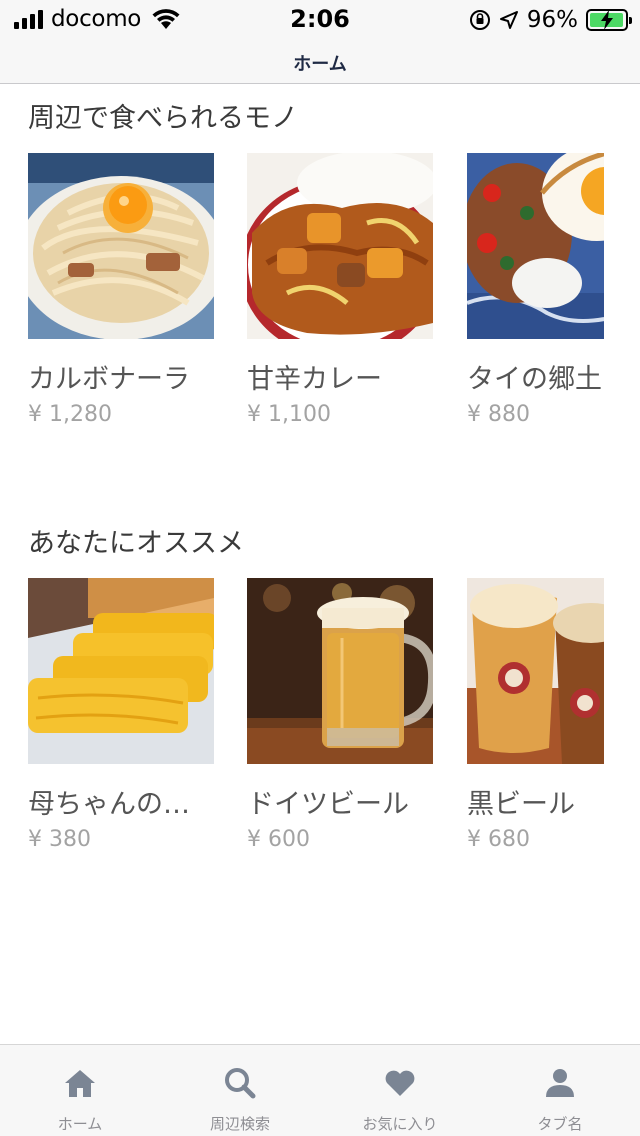  What do you see at coordinates (121, 246) in the screenshot?
I see `carbonara-photo` at bounding box center [121, 246].